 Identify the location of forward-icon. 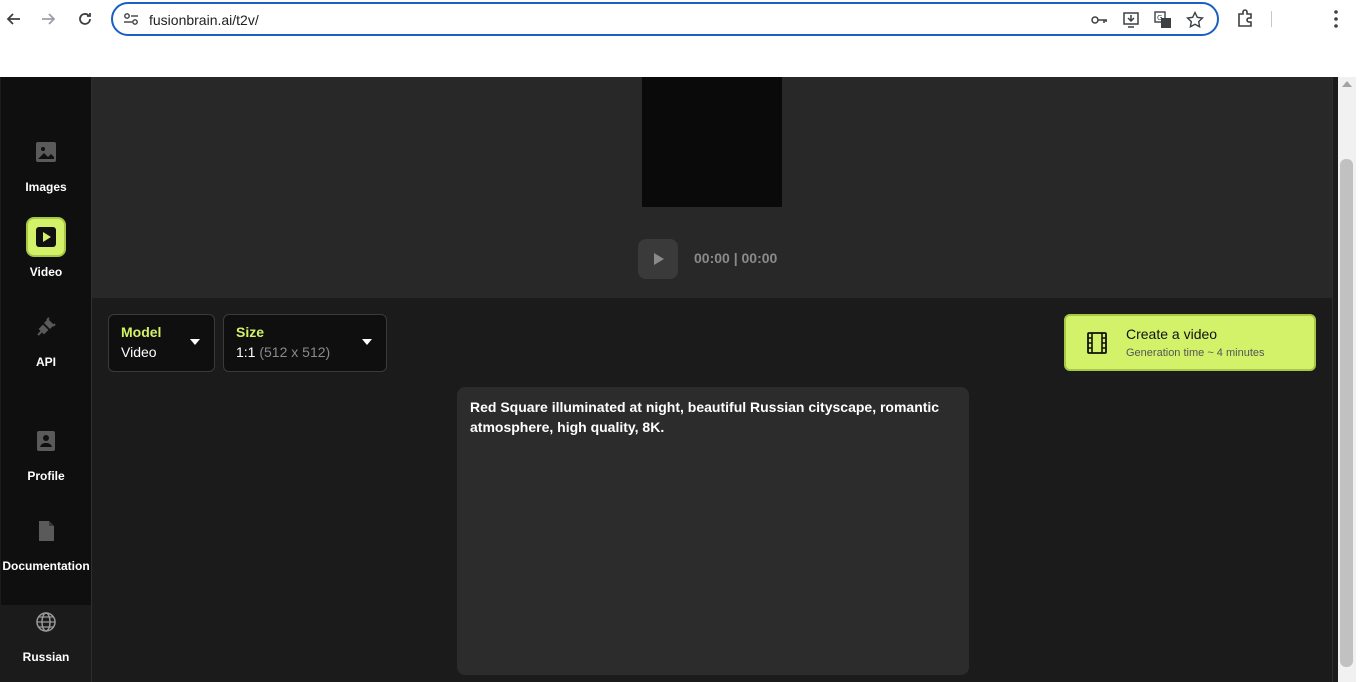
(48, 19).